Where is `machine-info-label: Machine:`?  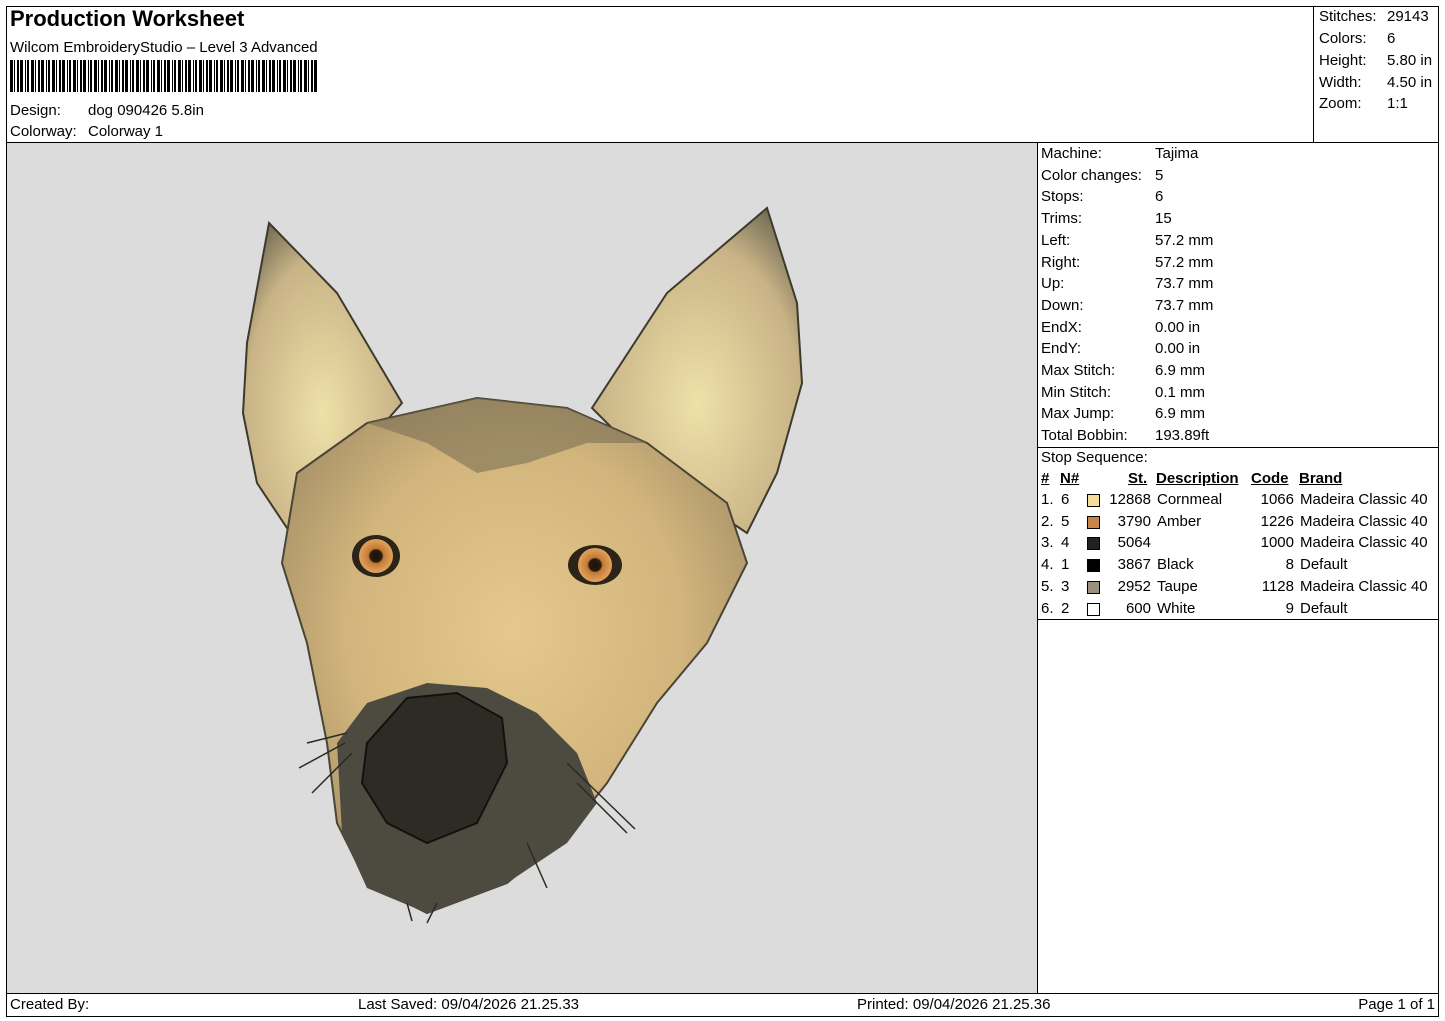
machine-info-label: Machine: is located at coordinates (1071, 153).